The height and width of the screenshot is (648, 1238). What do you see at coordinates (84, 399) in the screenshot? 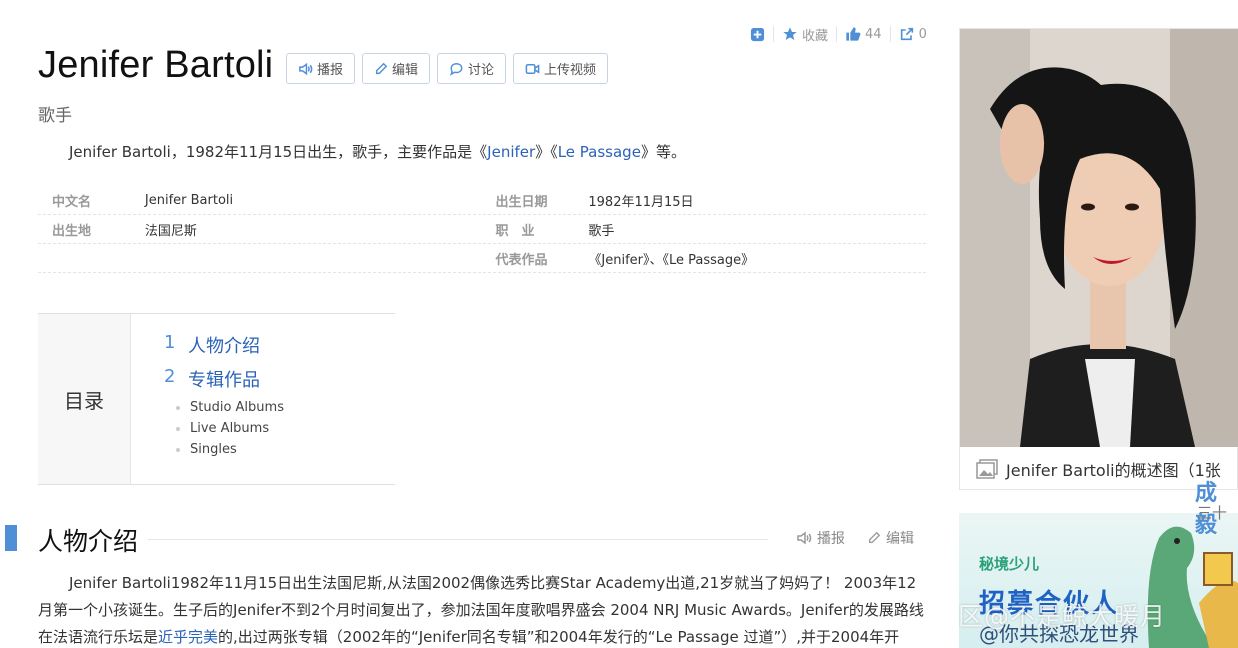
I see `toc-label: 目录` at bounding box center [84, 399].